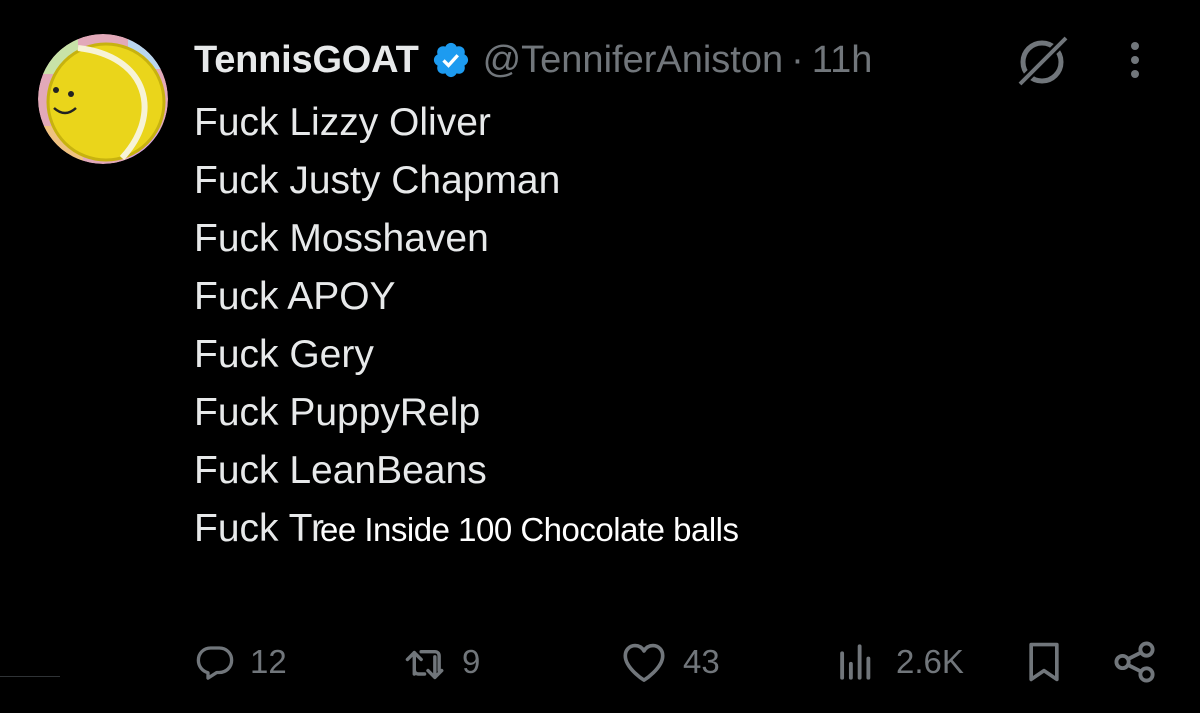 This screenshot has height=713, width=1200. What do you see at coordinates (284, 354) in the screenshot?
I see `tweet-line: Fuck Gery` at bounding box center [284, 354].